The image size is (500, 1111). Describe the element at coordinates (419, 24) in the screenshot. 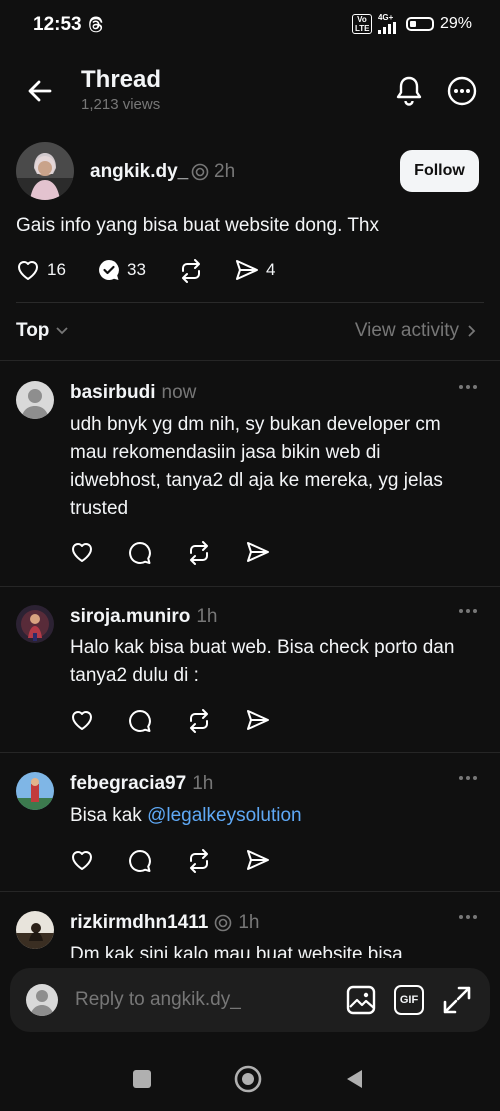

I see `battery-icon` at that location.